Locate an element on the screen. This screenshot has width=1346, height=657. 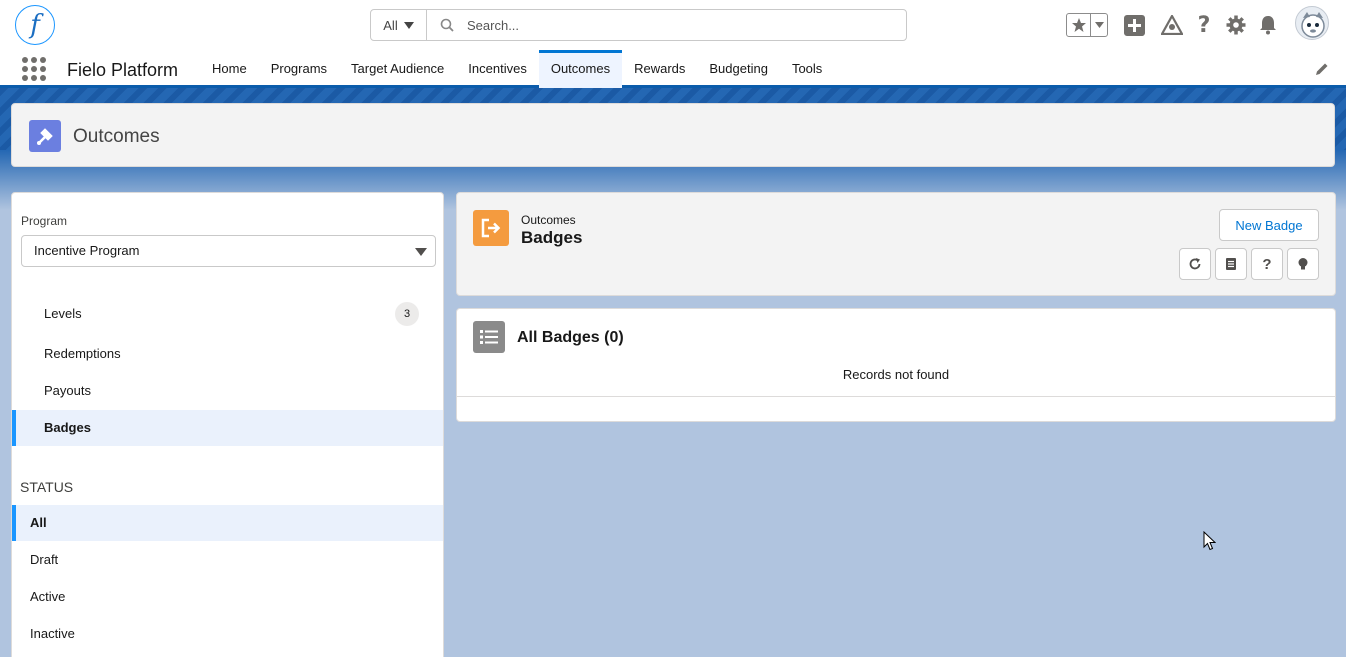
list-divider is located at coordinates (896, 396).